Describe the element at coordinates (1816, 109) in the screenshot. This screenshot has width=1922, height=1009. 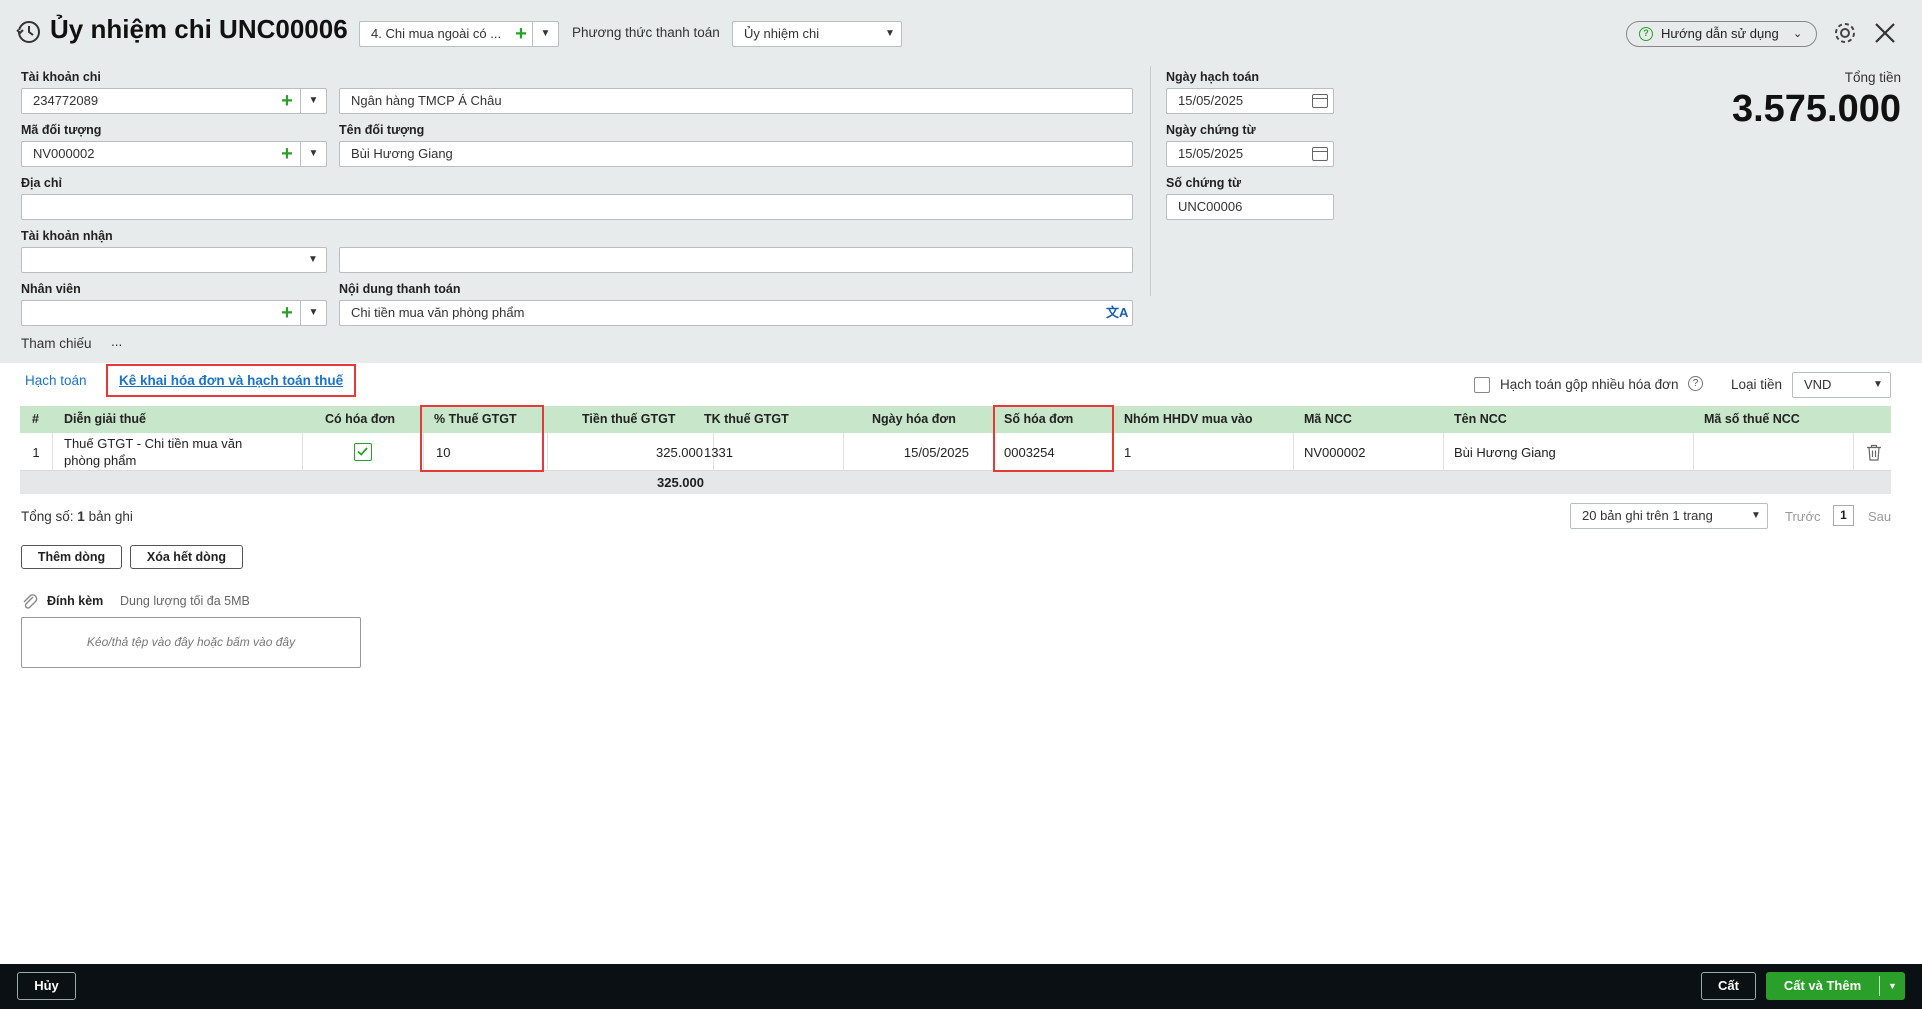
I see `tong-tien-value: 3.575.000` at that location.